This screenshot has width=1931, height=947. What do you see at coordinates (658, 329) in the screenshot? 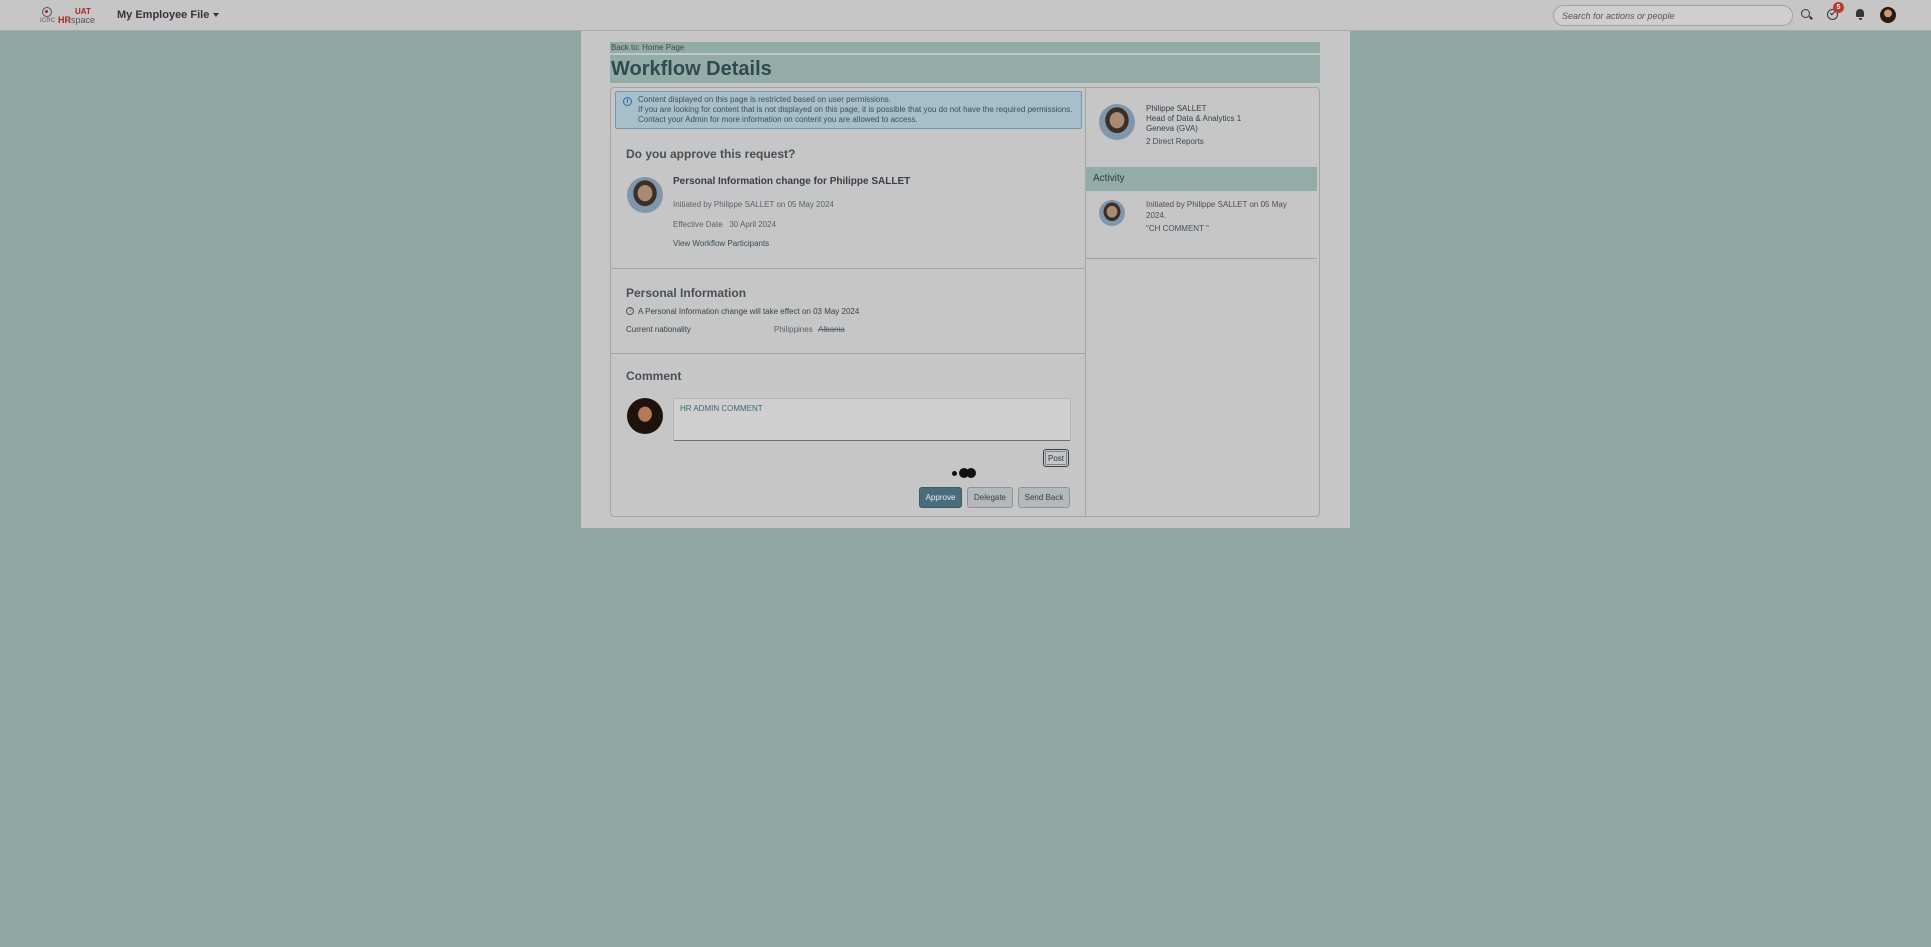
I see `nationality-label: Current nationality` at bounding box center [658, 329].